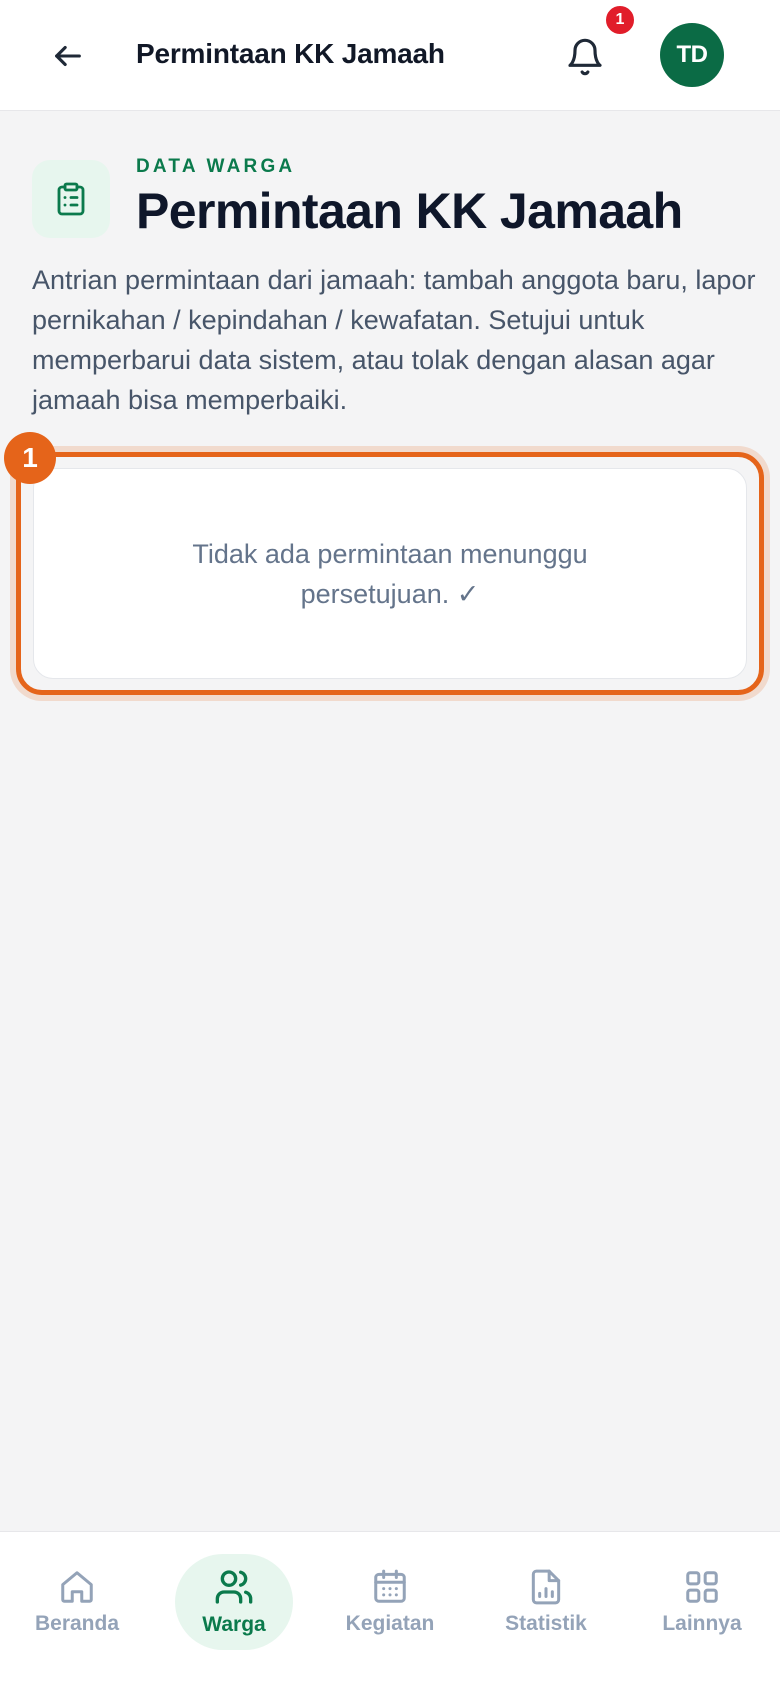  Describe the element at coordinates (30, 458) in the screenshot. I see `annotation-marker: 1` at that location.